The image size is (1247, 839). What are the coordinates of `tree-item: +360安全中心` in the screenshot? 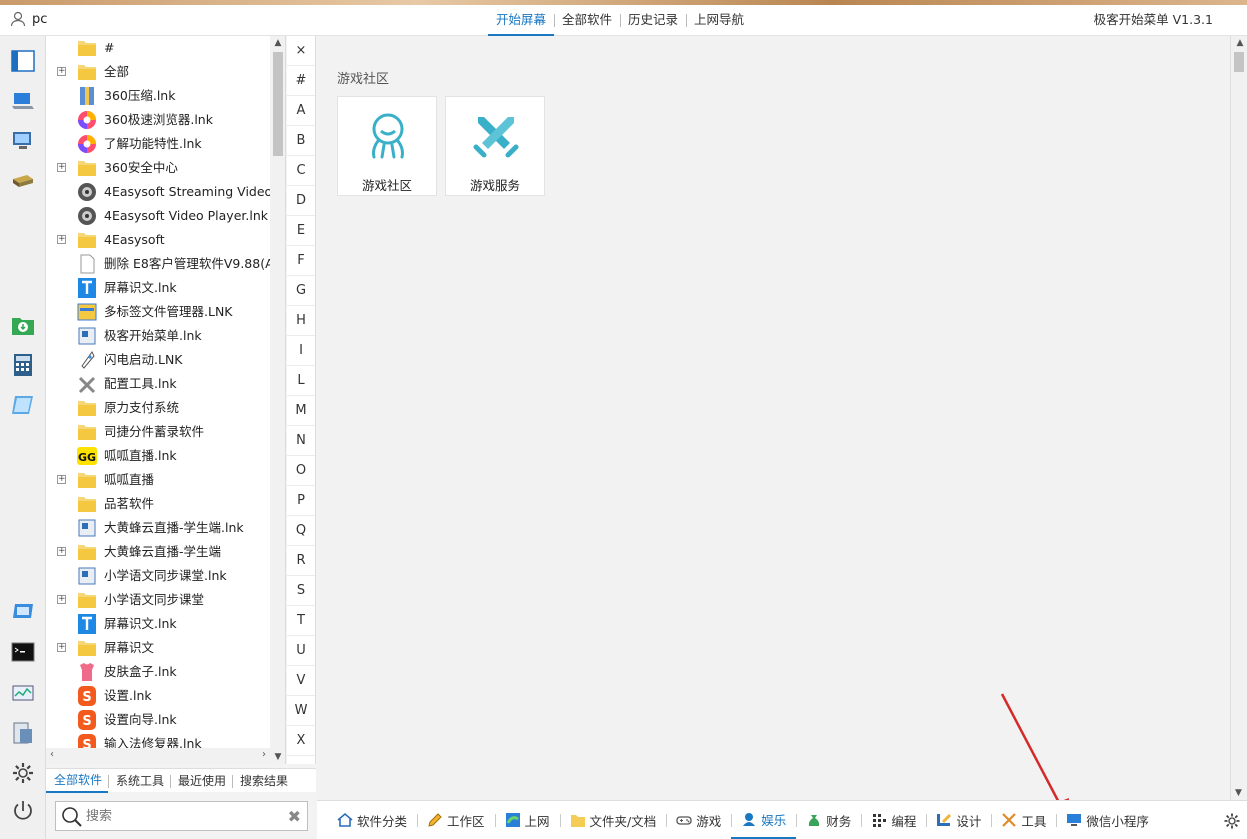 It's located at (158, 168).